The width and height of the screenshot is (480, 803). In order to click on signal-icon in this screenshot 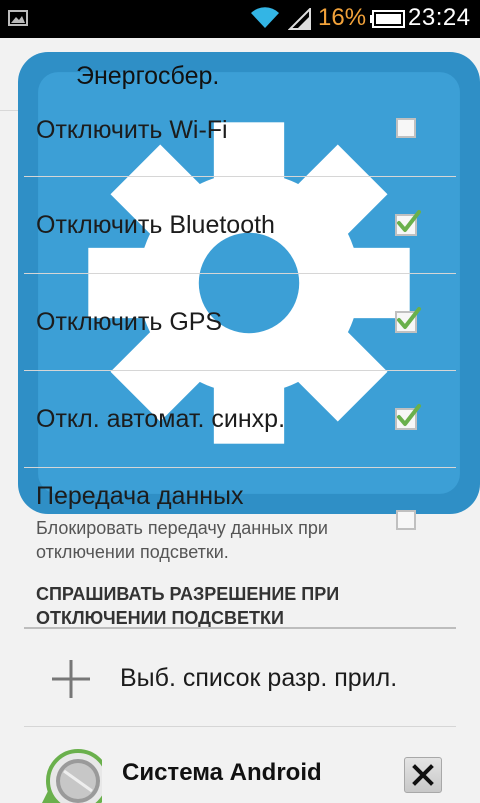, I will do `click(299, 19)`.